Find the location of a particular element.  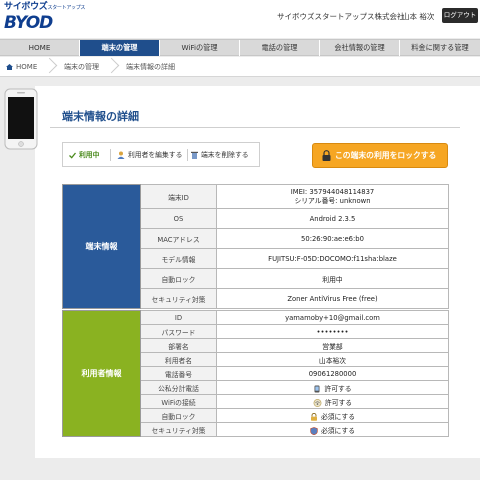

company-name: サイボウズスタートアップス株式会社 is located at coordinates (341, 16).